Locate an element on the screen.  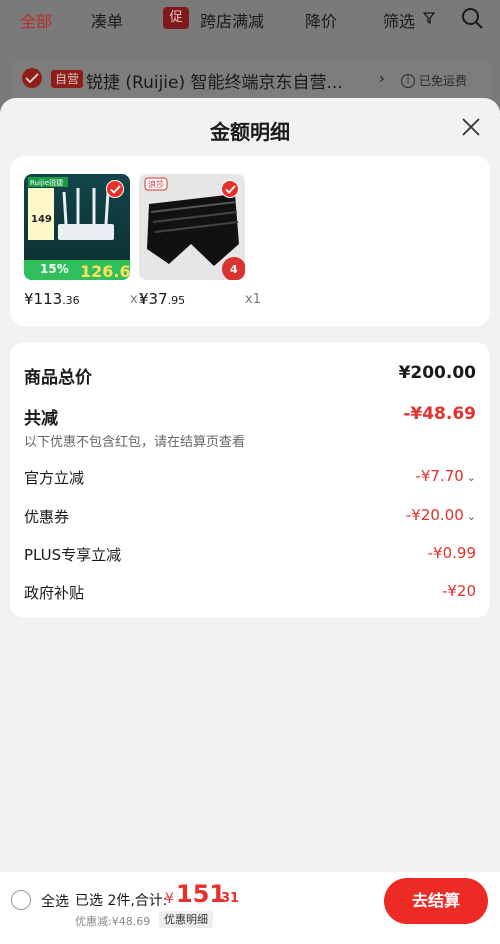
svg-text: 浪莎 is located at coordinates (156, 184).